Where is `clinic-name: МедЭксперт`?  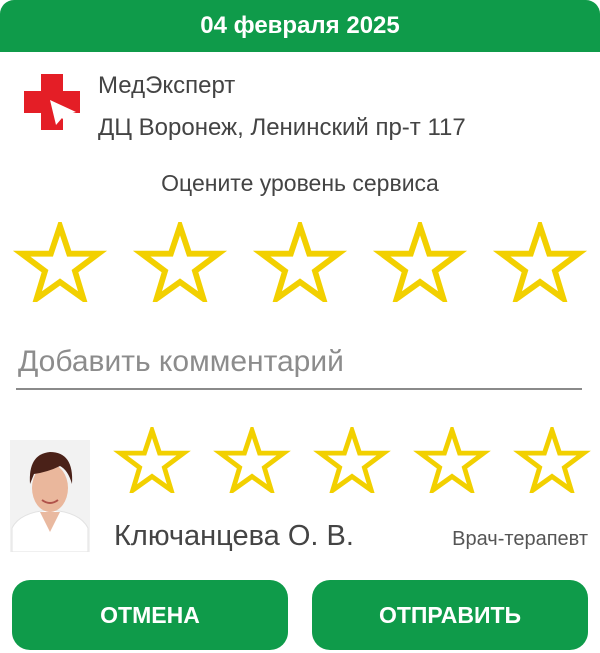
clinic-name: МедЭксперт is located at coordinates (167, 85).